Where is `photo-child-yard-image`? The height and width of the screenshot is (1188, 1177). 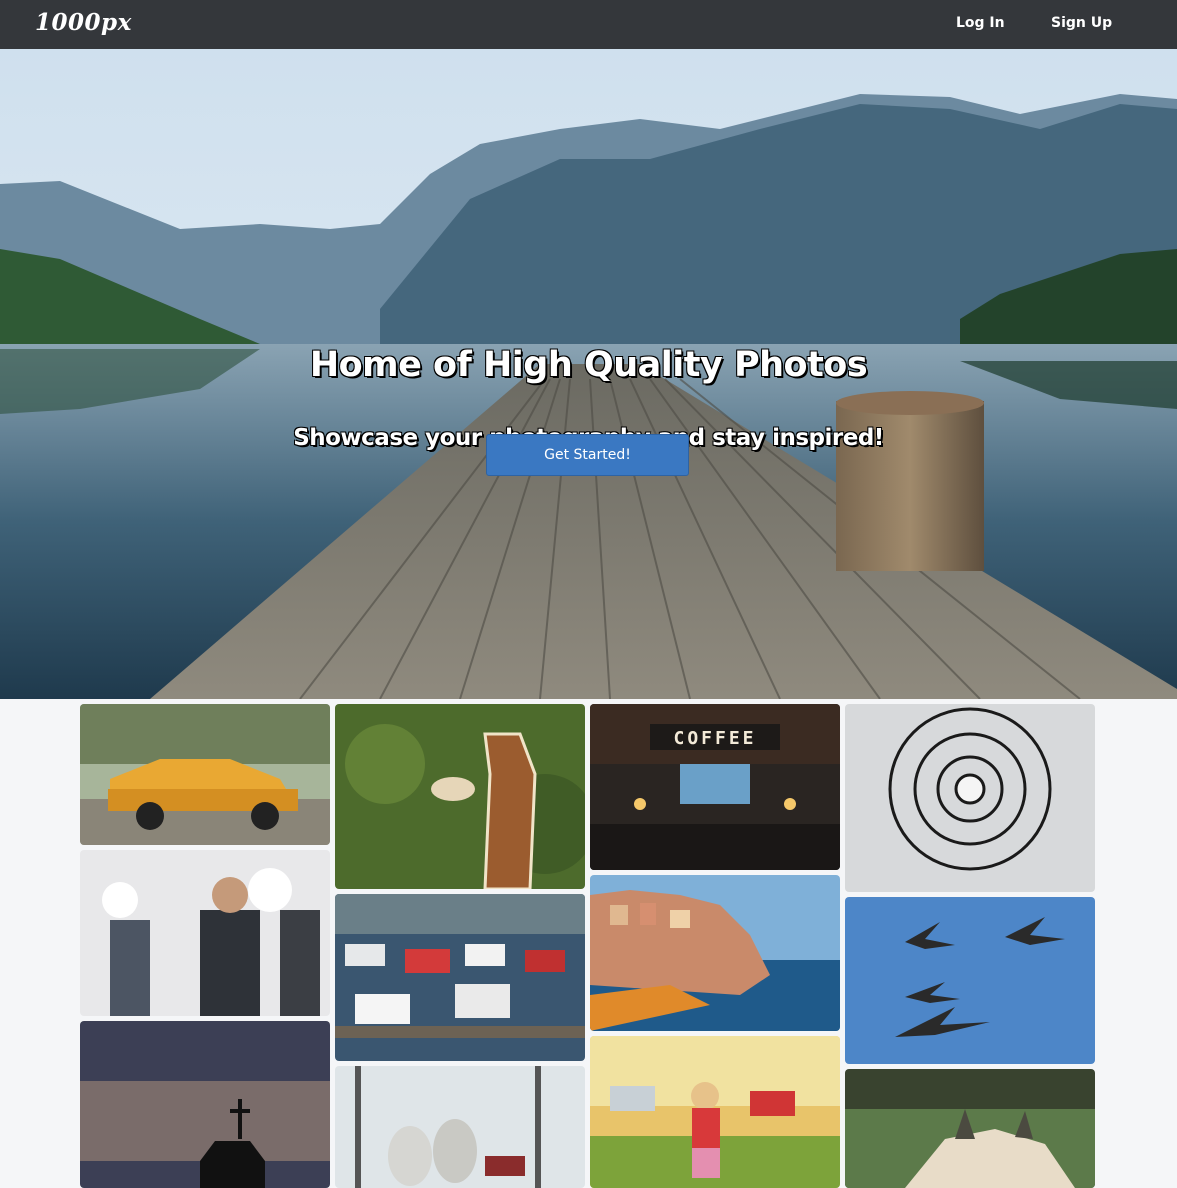 photo-child-yard-image is located at coordinates (715, 1112).